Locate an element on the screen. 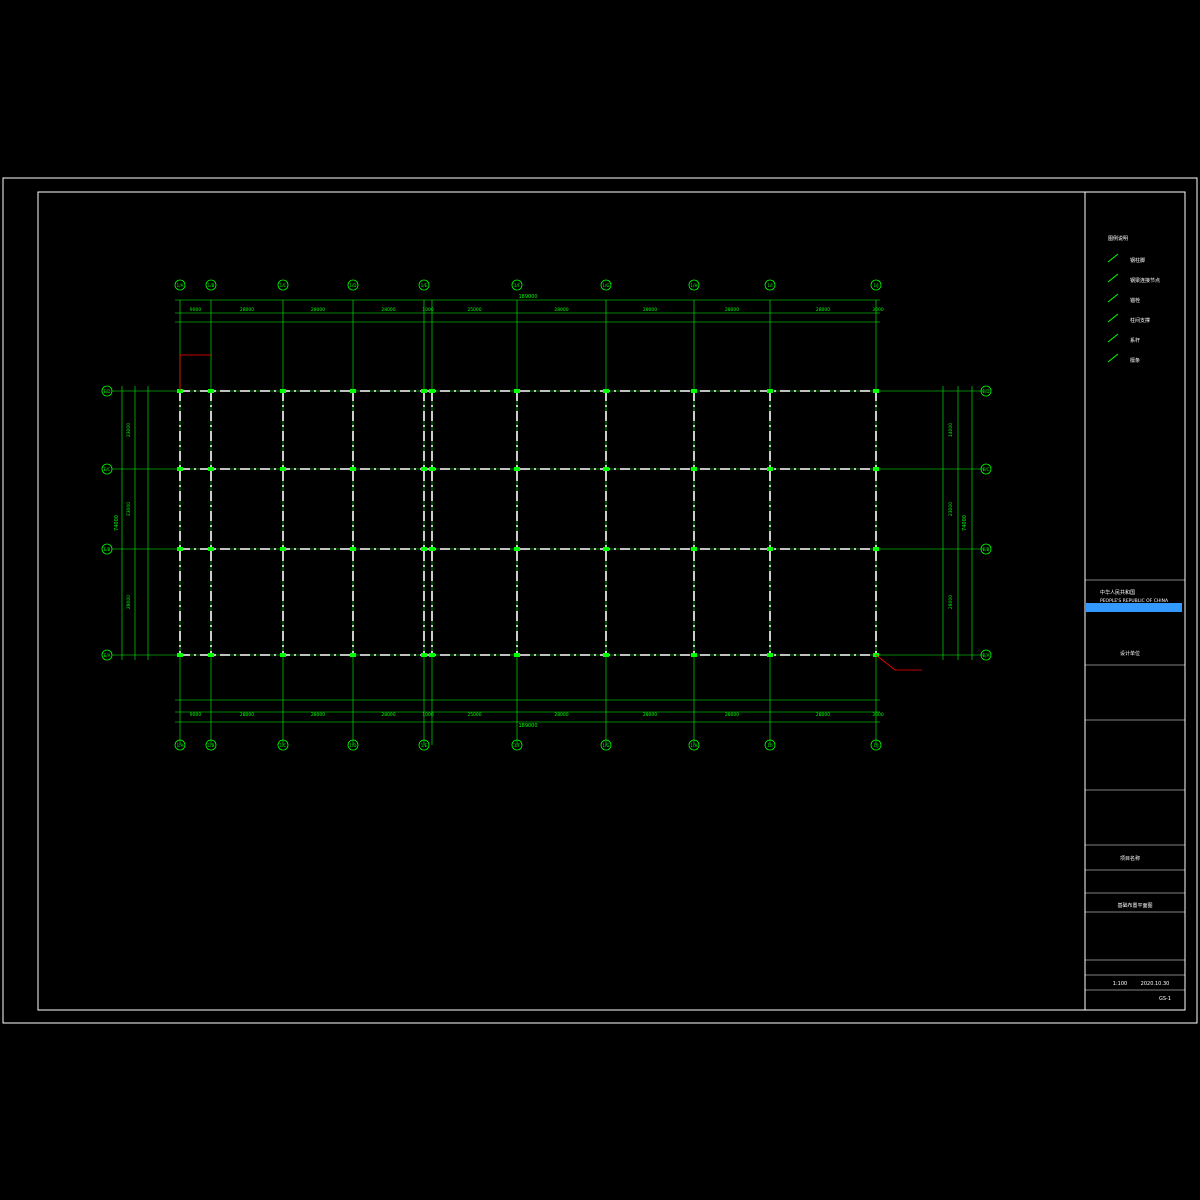 This screenshot has height=1200, width=1200. sheet-number: GS-1 is located at coordinates (1165, 999).